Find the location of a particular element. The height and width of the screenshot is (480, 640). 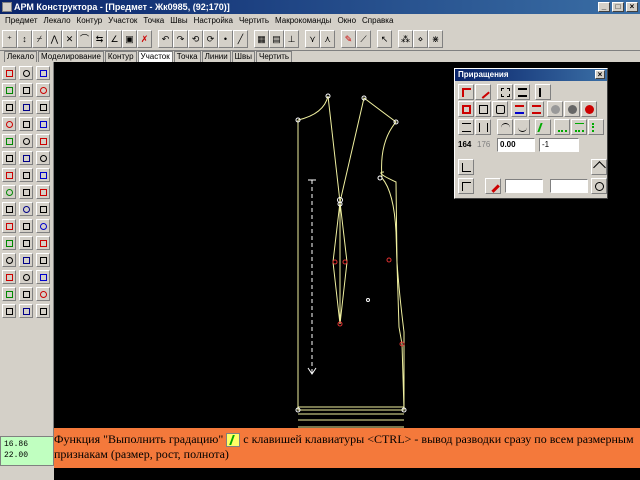

tool-square-icon is located at coordinates (26, 226).